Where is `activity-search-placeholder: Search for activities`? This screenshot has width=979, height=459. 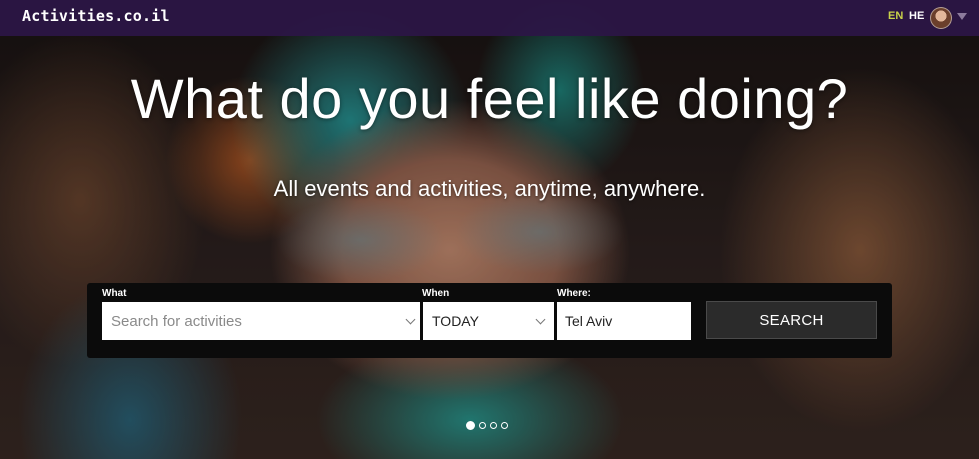
activity-search-placeholder: Search for activities is located at coordinates (176, 321).